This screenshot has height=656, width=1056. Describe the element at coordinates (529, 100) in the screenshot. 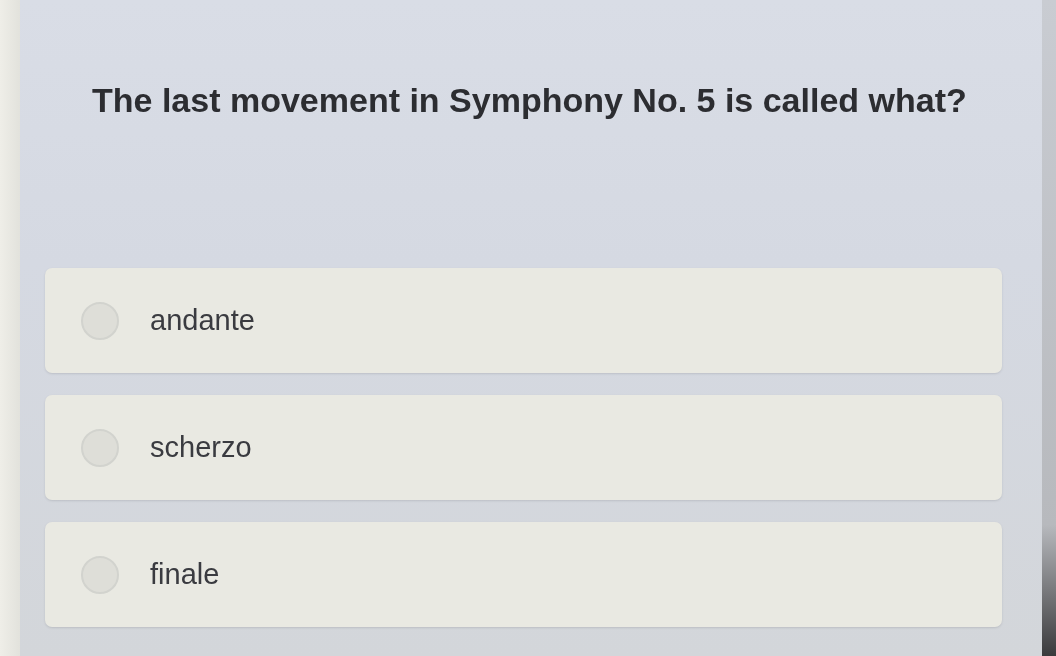

I see `question-text: The last movement in Symphony No. 5 is called what?` at that location.